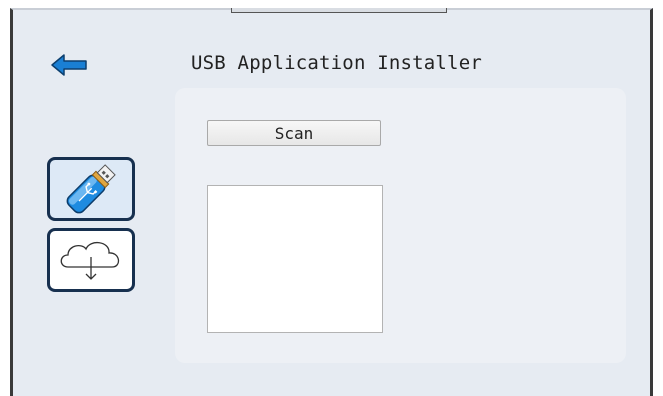 The image size is (663, 396). I want to click on cloud-download-icon, so click(90, 261).